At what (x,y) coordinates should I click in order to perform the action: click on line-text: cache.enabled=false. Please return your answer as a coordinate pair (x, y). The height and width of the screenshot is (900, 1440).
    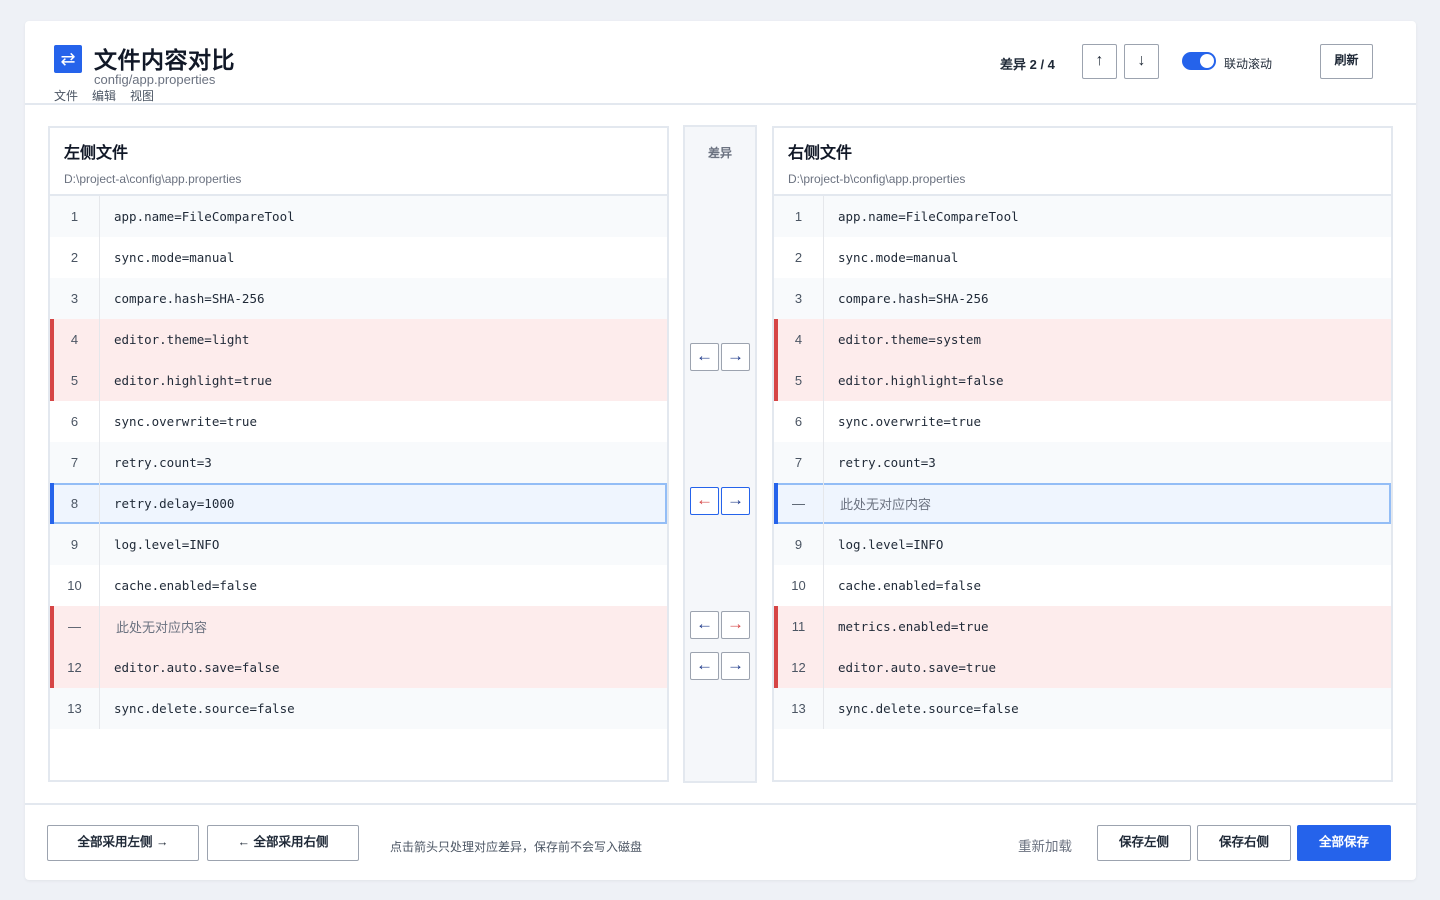
    Looking at the image, I should click on (909, 585).